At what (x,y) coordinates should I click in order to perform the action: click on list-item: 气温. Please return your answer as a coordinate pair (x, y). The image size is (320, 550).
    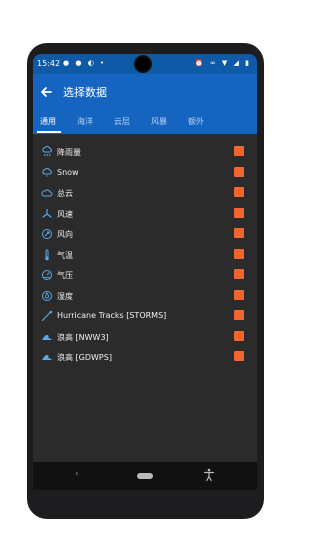
    Looking at the image, I should click on (145, 256).